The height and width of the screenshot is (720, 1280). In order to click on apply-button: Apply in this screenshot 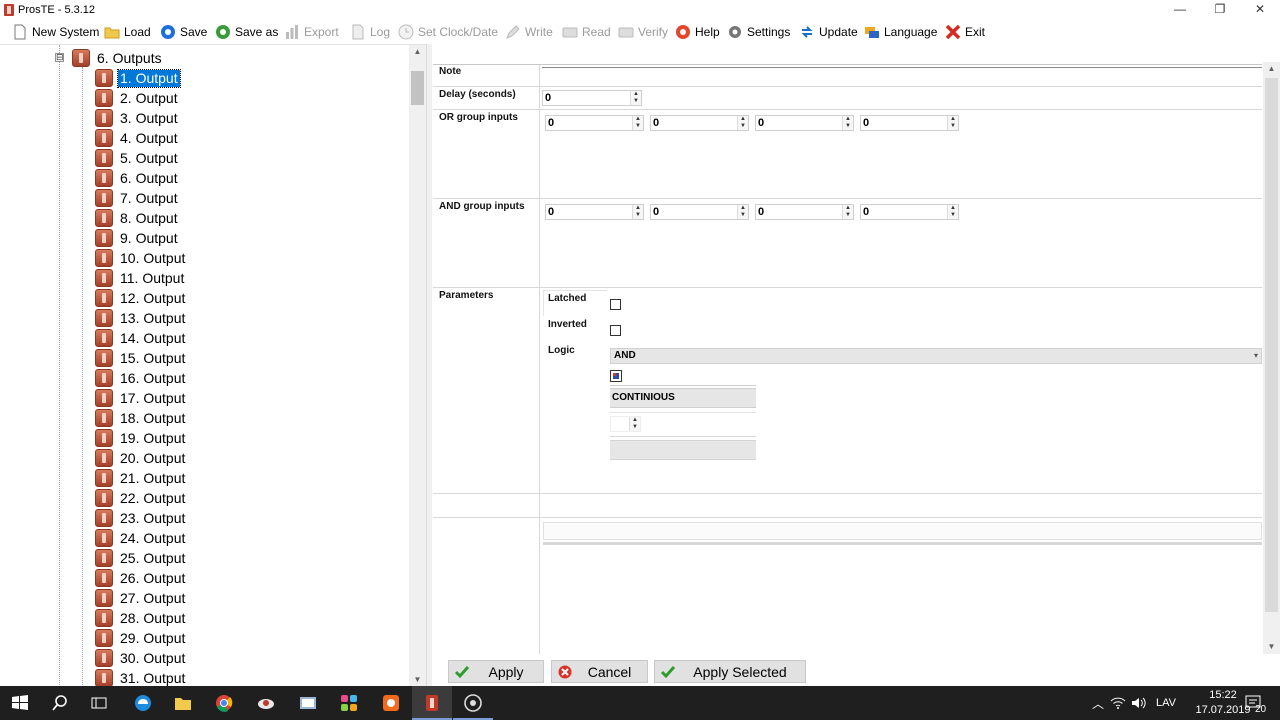, I will do `click(496, 671)`.